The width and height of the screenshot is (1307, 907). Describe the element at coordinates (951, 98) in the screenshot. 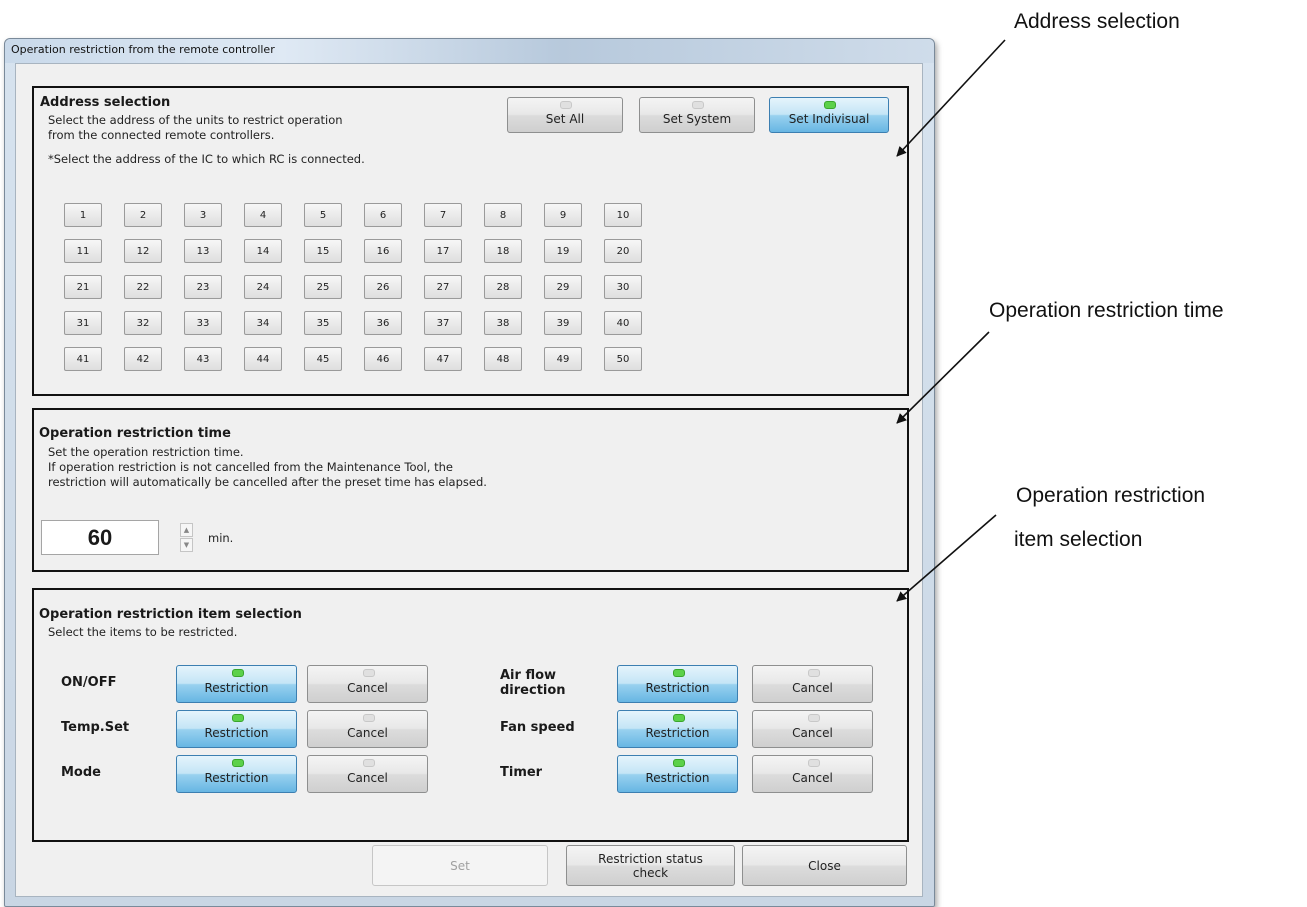

I see `arrow-address-selection` at that location.